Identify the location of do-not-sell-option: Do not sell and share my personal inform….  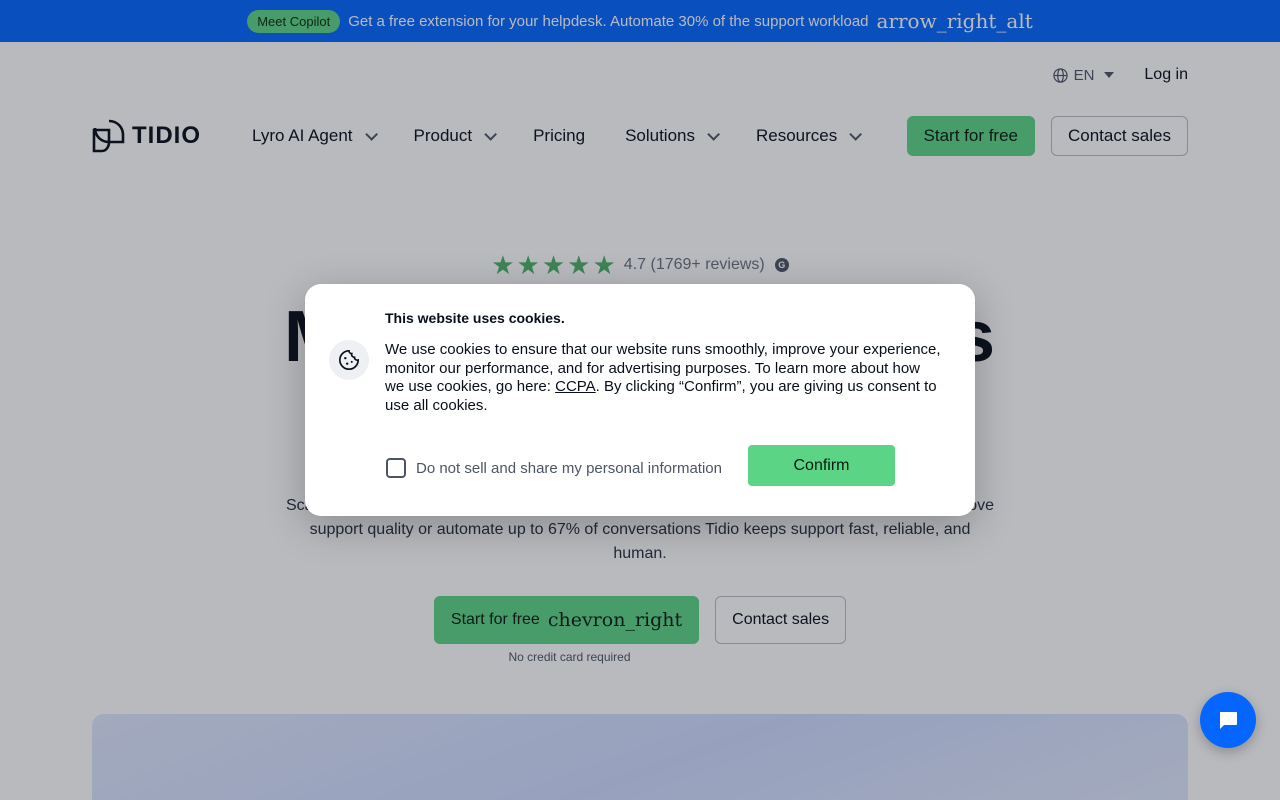
(554, 468).